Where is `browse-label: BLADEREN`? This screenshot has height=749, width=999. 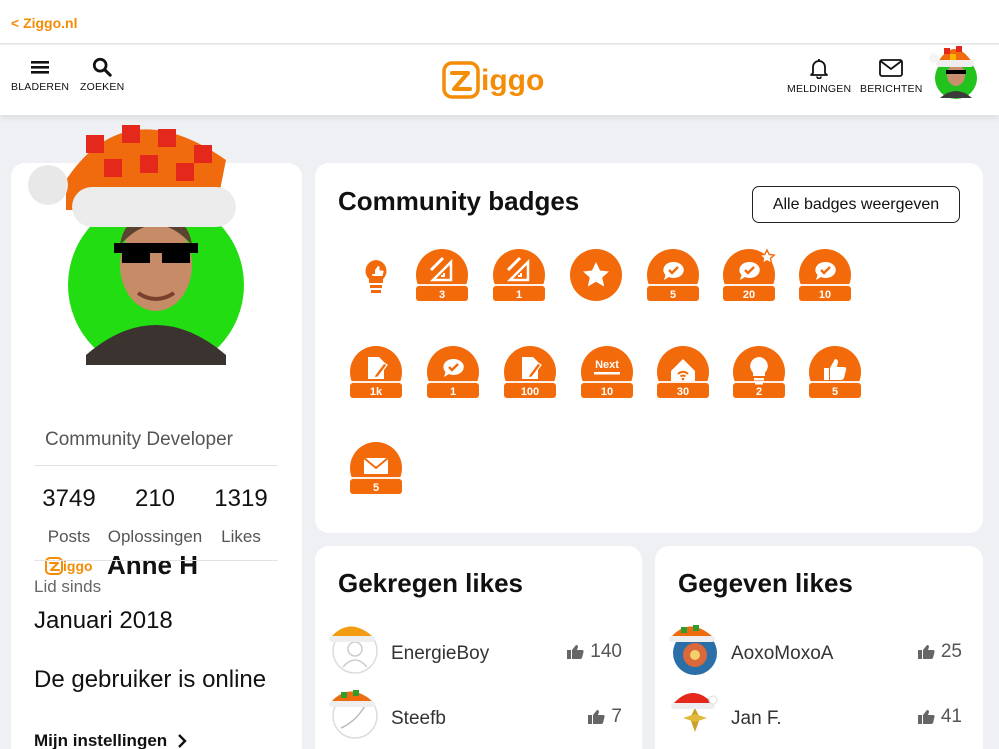 browse-label: BLADEREN is located at coordinates (40, 87).